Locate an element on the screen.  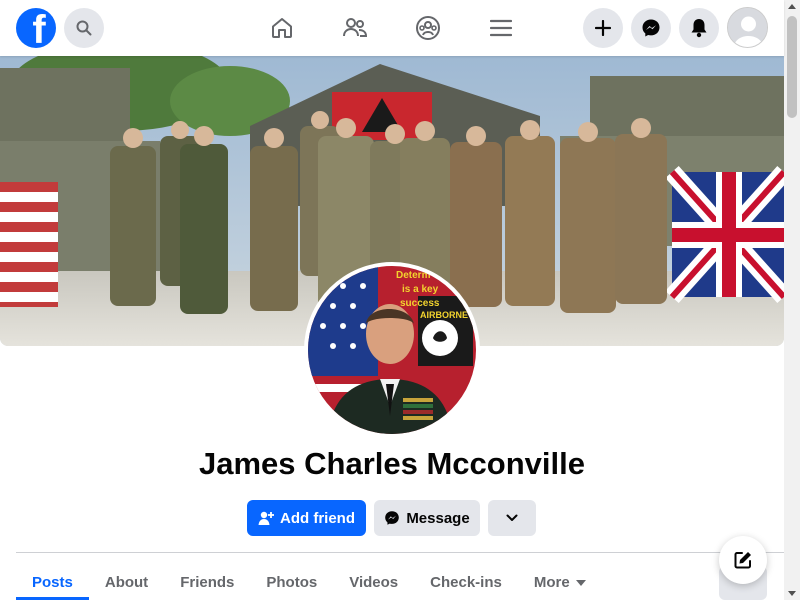
groups-icon is located at coordinates (428, 28).